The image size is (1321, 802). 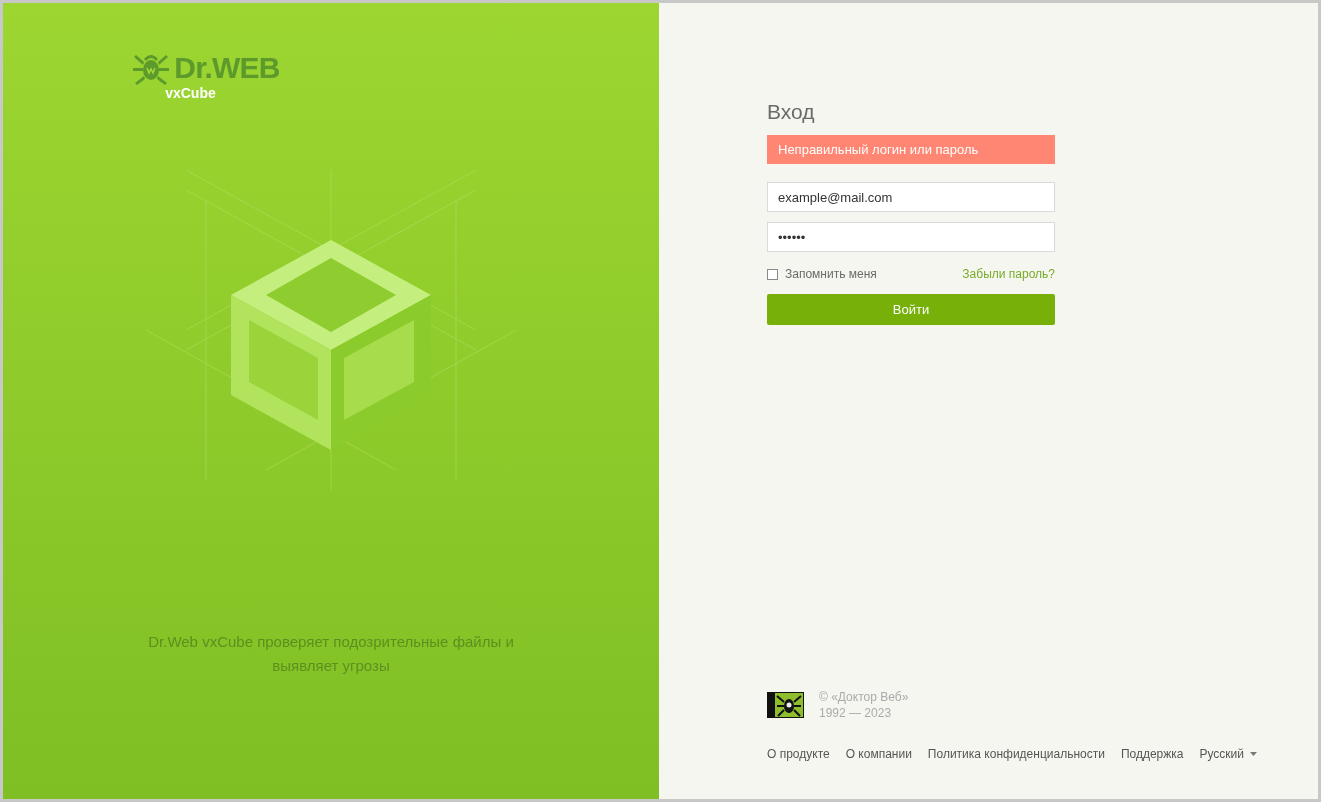 I want to click on remember-label: Запомнить меня, so click(x=831, y=274).